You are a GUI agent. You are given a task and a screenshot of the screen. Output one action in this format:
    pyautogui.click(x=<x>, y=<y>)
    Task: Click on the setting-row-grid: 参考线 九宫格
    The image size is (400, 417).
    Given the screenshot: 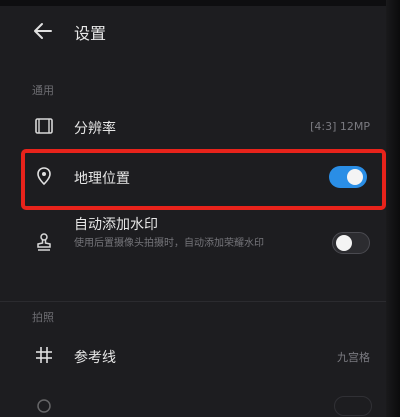 What is the action you would take?
    pyautogui.click(x=193, y=356)
    